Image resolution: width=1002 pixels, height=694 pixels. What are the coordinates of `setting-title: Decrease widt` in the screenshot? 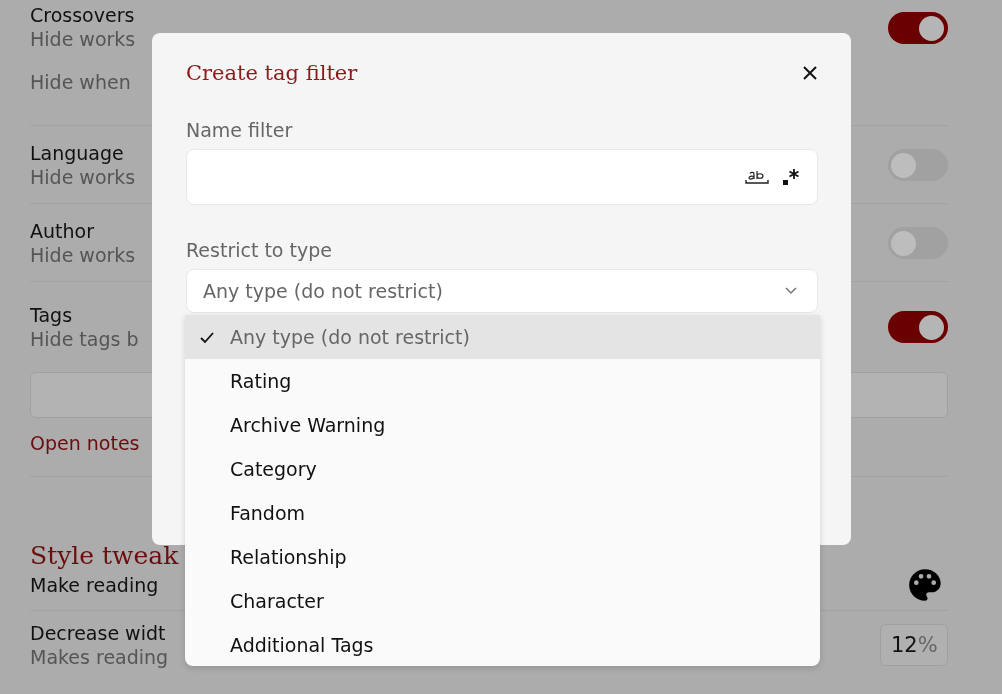 It's located at (98, 633).